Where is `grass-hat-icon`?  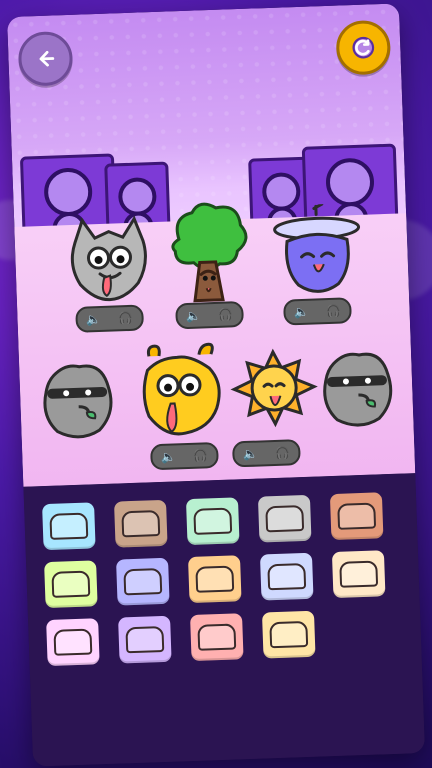
grass-hat-icon is located at coordinates (71, 584).